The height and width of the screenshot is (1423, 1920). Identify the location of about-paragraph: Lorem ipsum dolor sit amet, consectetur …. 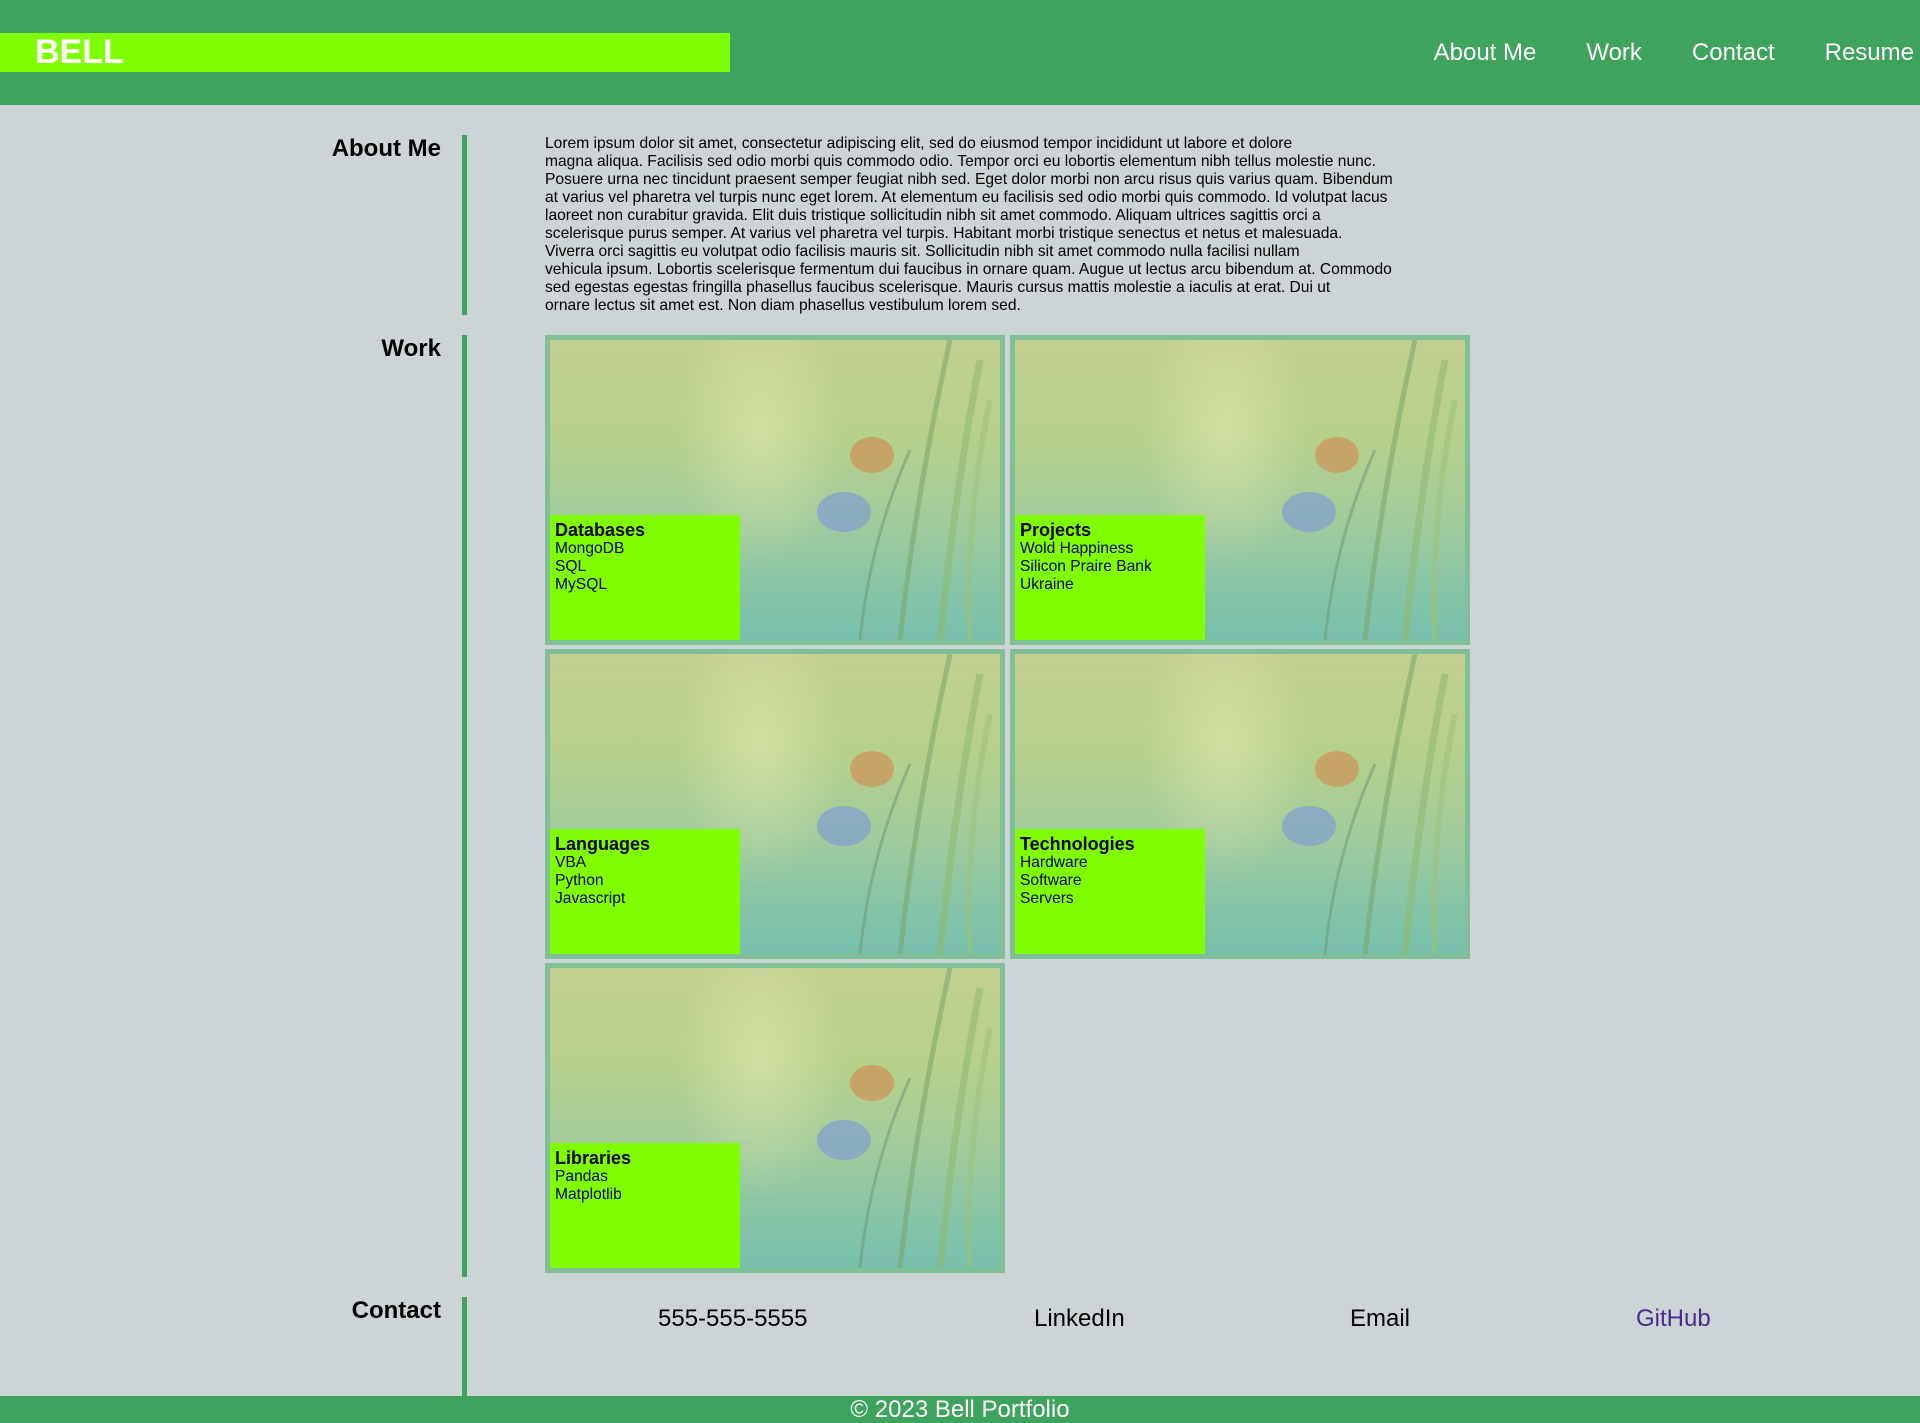
(985, 225).